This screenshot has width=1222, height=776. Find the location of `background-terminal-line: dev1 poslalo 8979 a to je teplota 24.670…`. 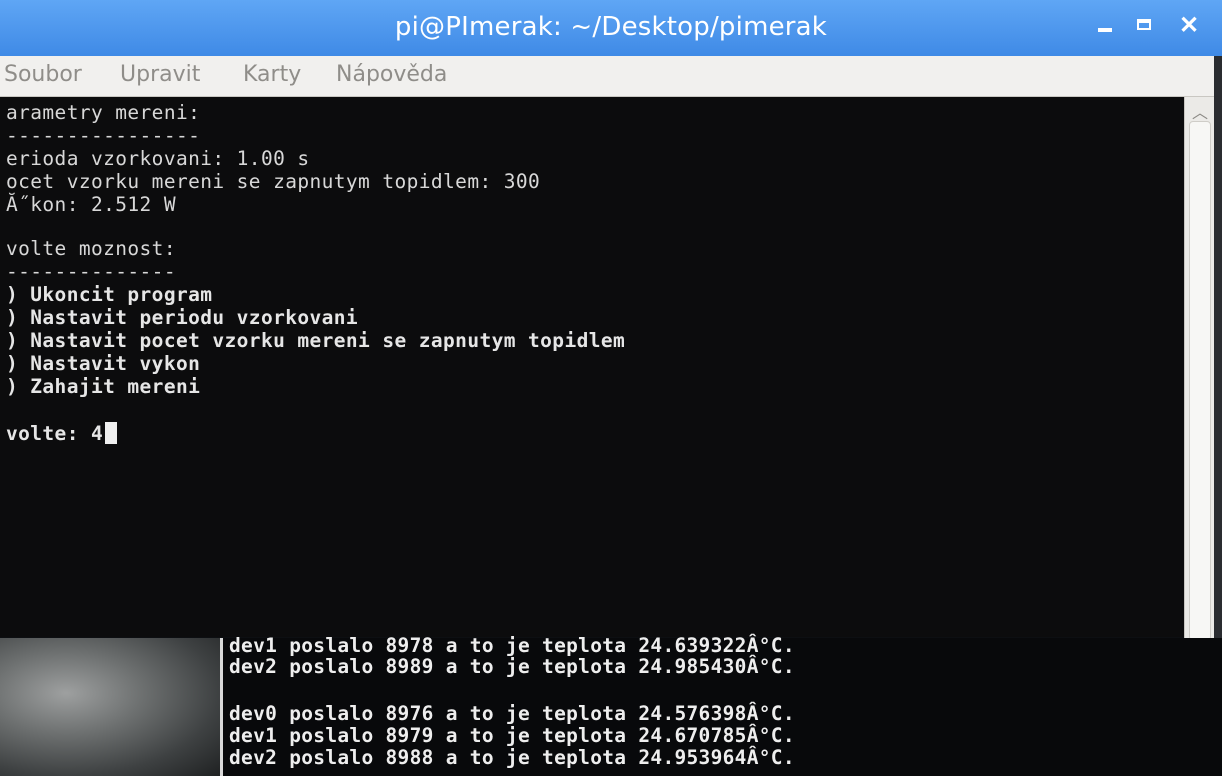

background-terminal-line: dev1 poslalo 8979 a to je teplota 24.670… is located at coordinates (512, 735).